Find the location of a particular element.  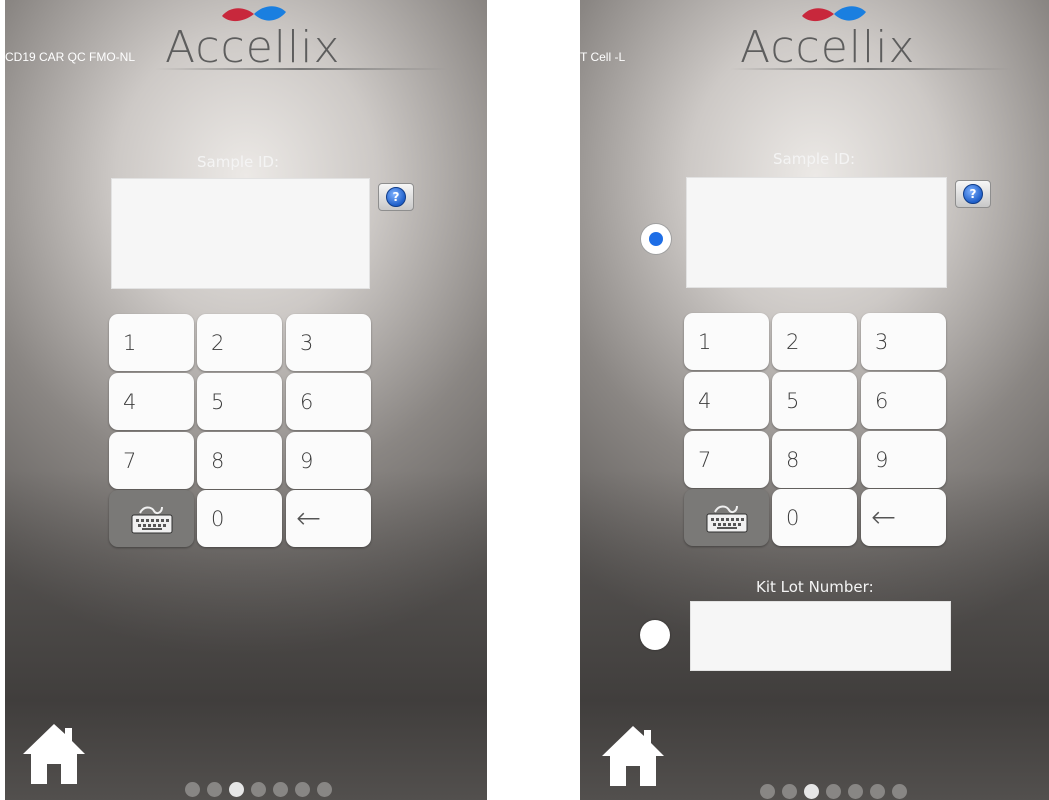

kit-lot-input is located at coordinates (820, 636).